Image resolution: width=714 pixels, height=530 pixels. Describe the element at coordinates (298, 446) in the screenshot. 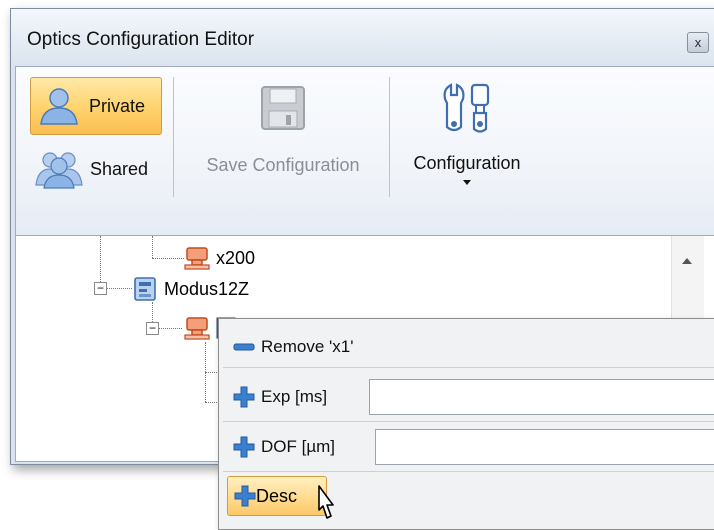

I see `menu-item-label: DOF [µm]` at that location.